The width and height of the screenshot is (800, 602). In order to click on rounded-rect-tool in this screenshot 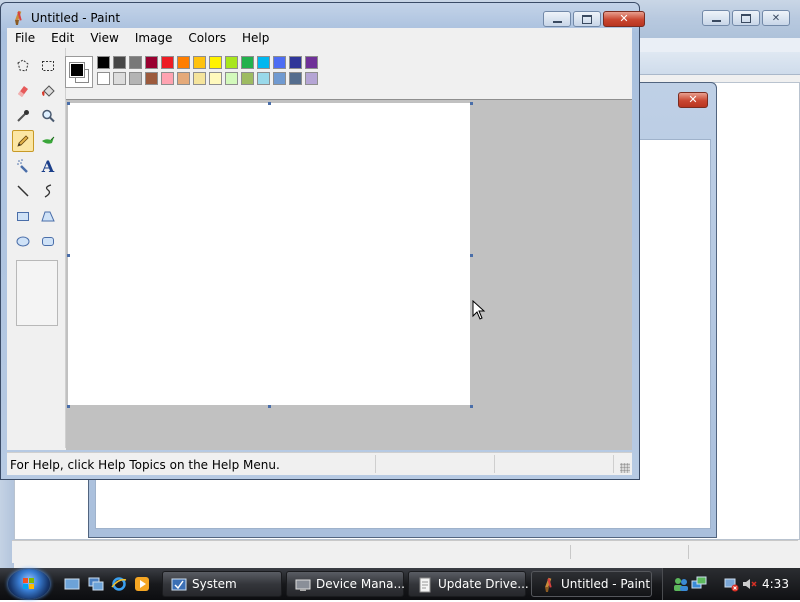, I will do `click(48, 241)`.